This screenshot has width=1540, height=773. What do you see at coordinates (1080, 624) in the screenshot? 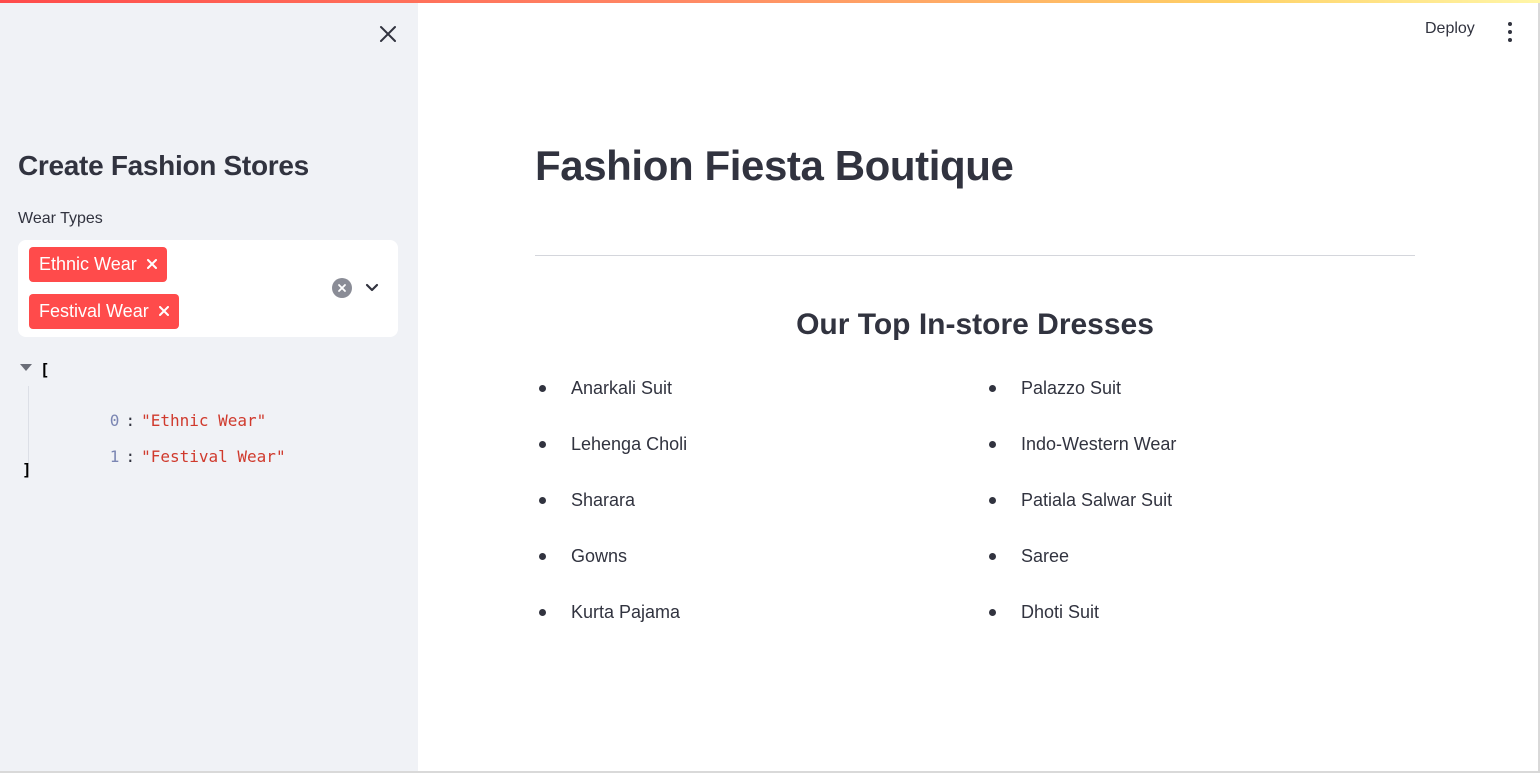
I see `list-item: Dhoti Suit` at bounding box center [1080, 624].